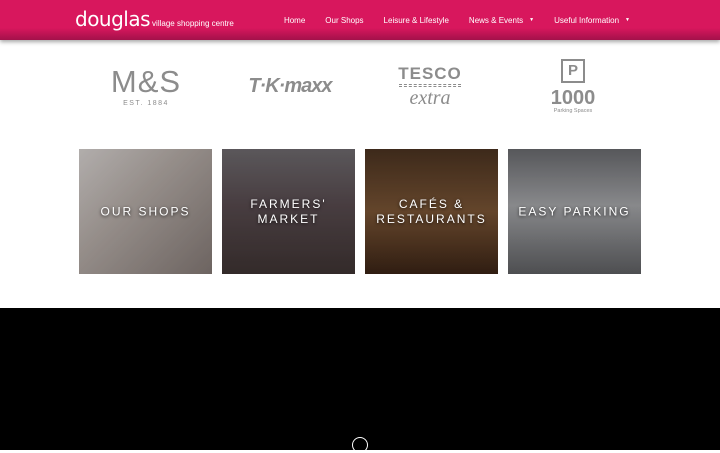  What do you see at coordinates (360, 445) in the screenshot?
I see `loading-spinner-icon` at bounding box center [360, 445].